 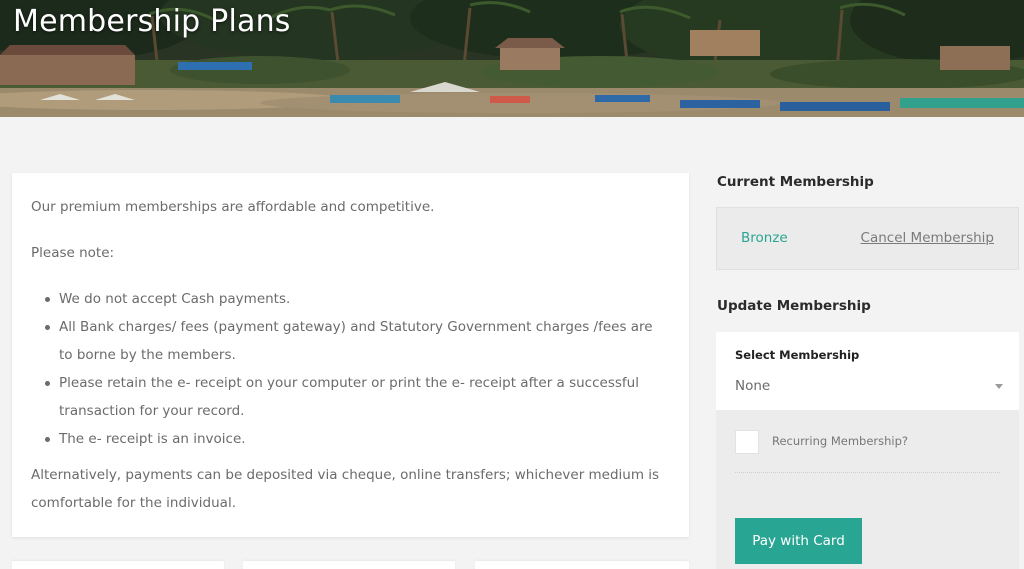 I want to click on select-membership-value: None, so click(x=752, y=386).